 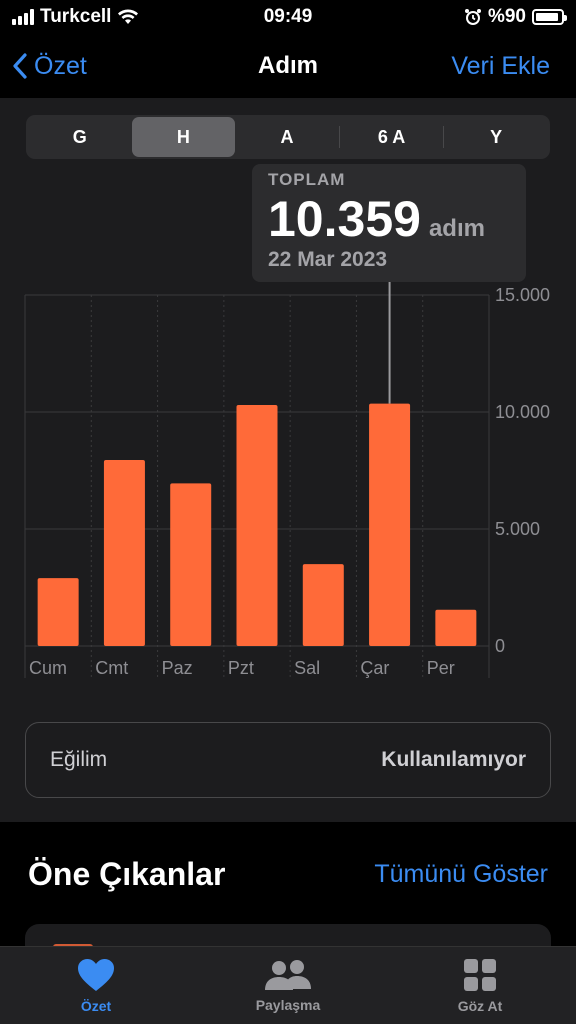 I want to click on tab-sharing: Paylaşma, so click(x=288, y=985).